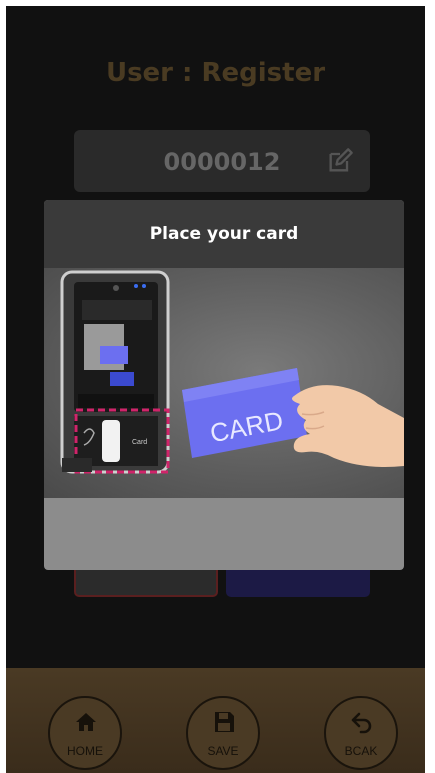 The width and height of the screenshot is (435, 773). What do you see at coordinates (86, 722) in the screenshot?
I see `home-icon` at bounding box center [86, 722].